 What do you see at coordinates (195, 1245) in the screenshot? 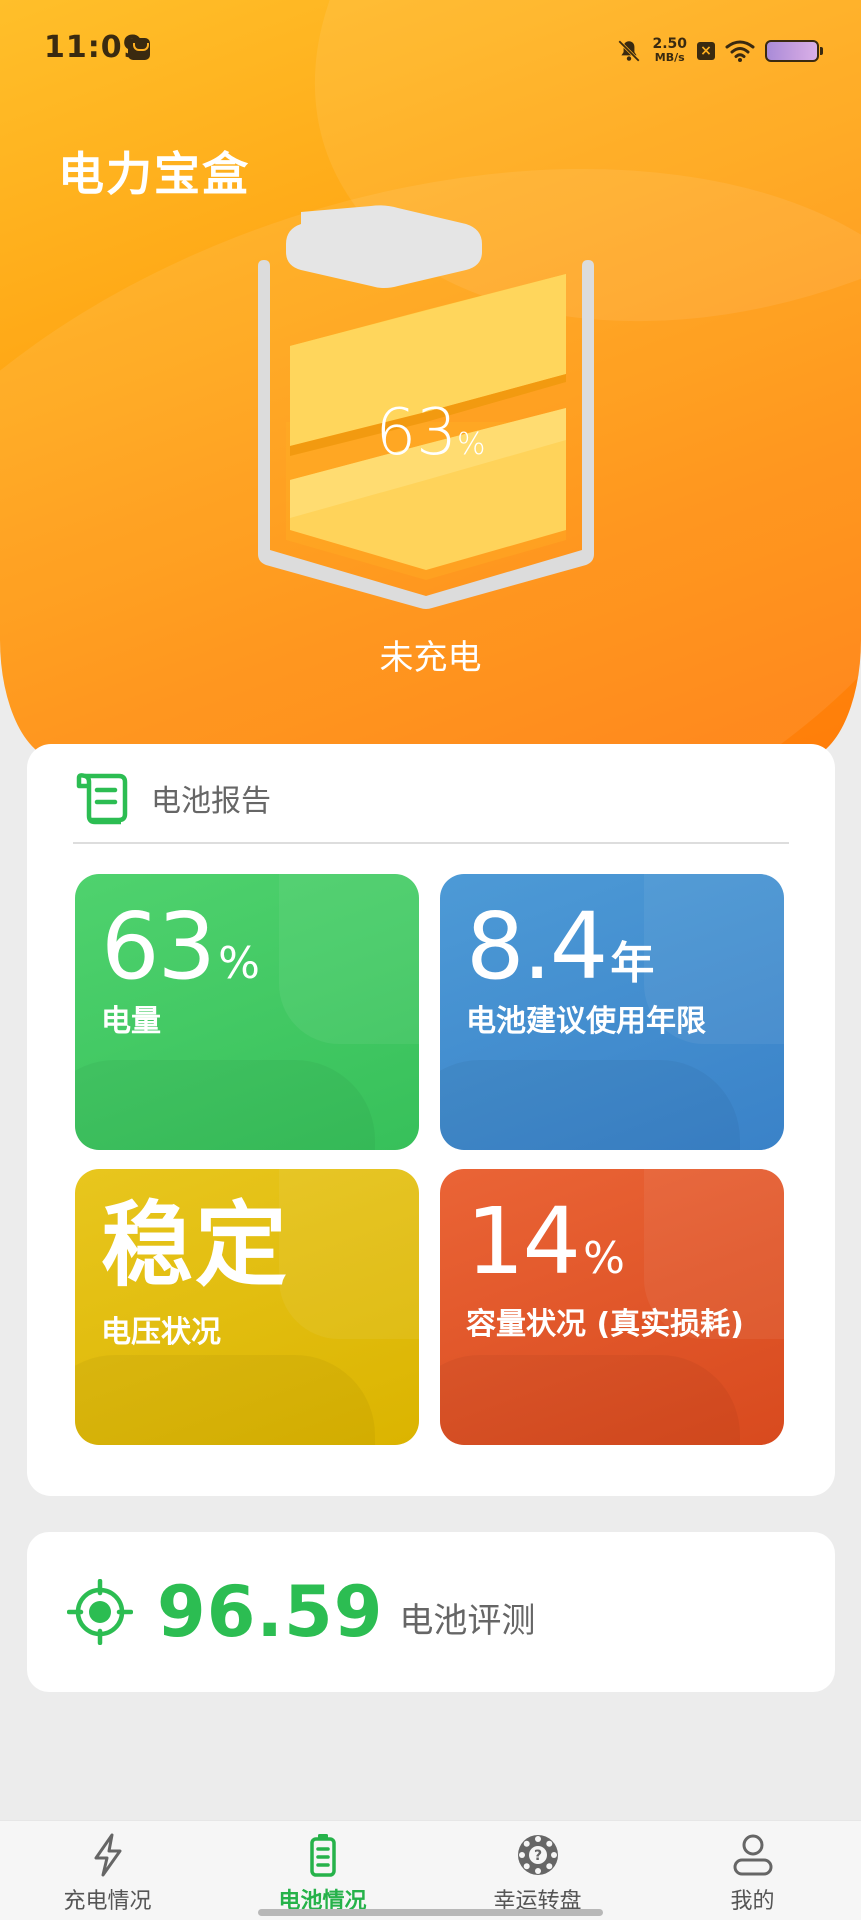
I see `voltage-value: 稳定` at bounding box center [195, 1245].